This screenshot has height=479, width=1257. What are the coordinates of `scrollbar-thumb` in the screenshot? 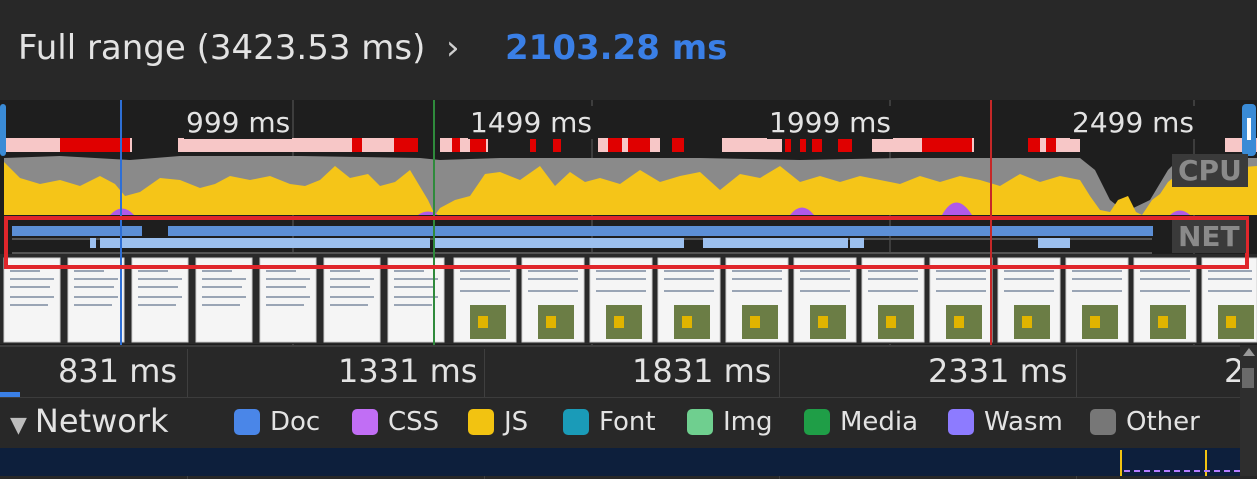 It's located at (1248, 378).